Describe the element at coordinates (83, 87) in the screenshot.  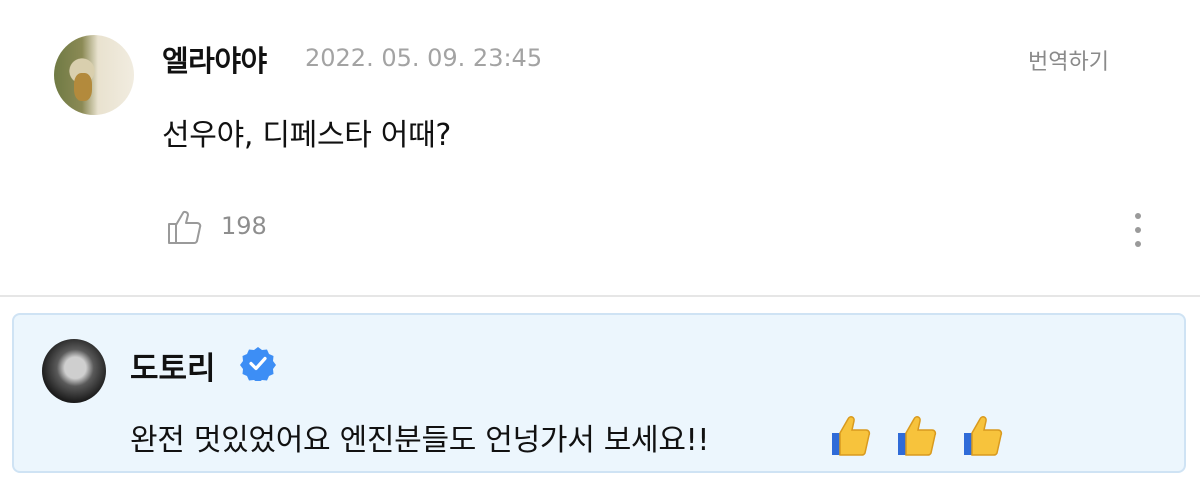
I see `avatar-photo-detail` at that location.